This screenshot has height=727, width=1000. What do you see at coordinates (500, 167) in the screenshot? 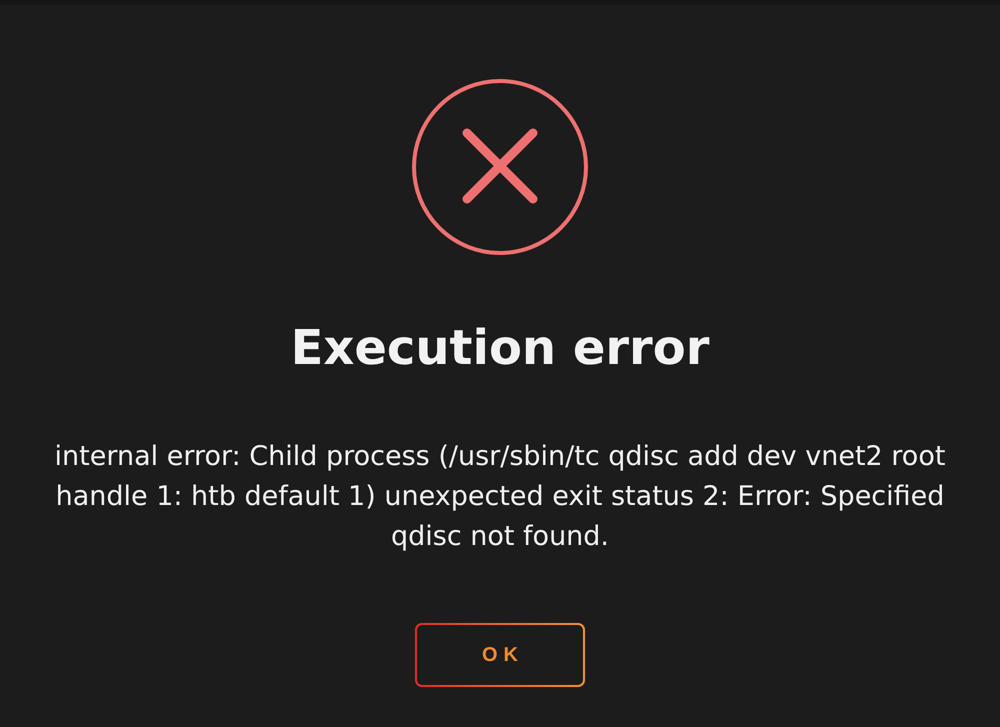
I see `error-icon` at bounding box center [500, 167].